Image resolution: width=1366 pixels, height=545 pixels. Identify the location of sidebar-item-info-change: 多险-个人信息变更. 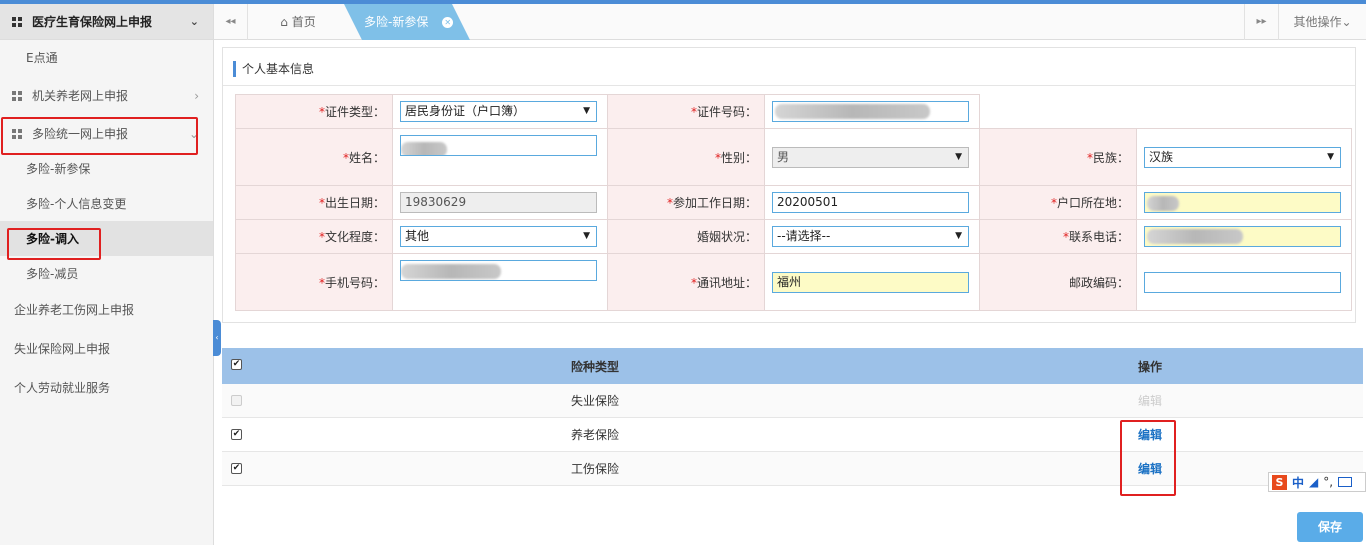
(106, 203).